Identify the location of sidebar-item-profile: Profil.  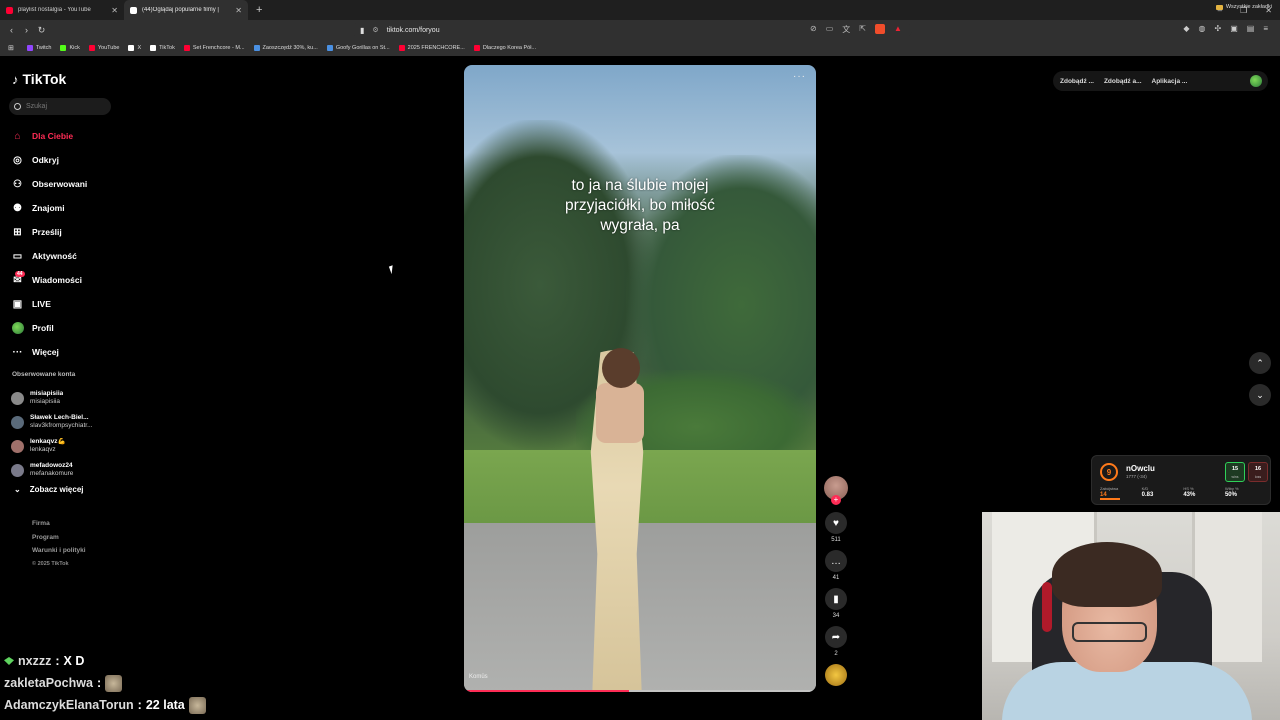
(66, 328).